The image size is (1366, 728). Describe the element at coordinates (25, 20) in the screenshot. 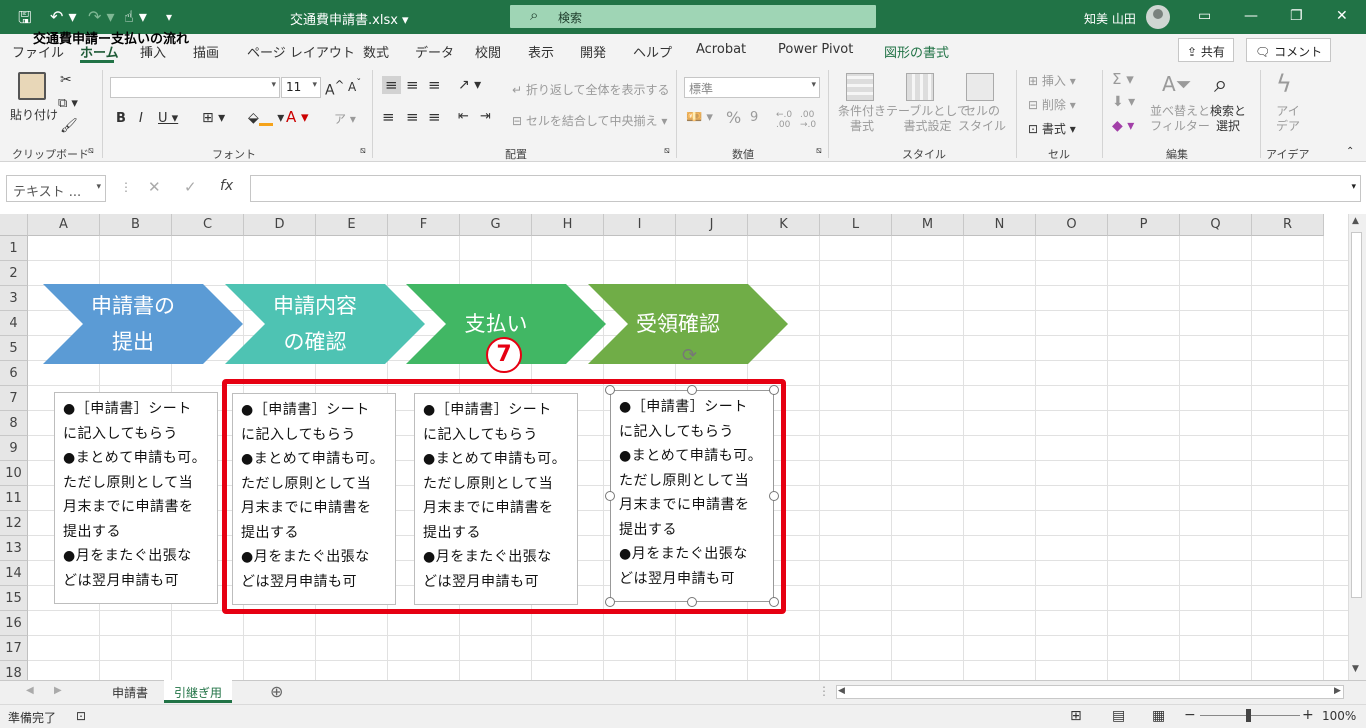

I see `save-icon: 🖫` at that location.